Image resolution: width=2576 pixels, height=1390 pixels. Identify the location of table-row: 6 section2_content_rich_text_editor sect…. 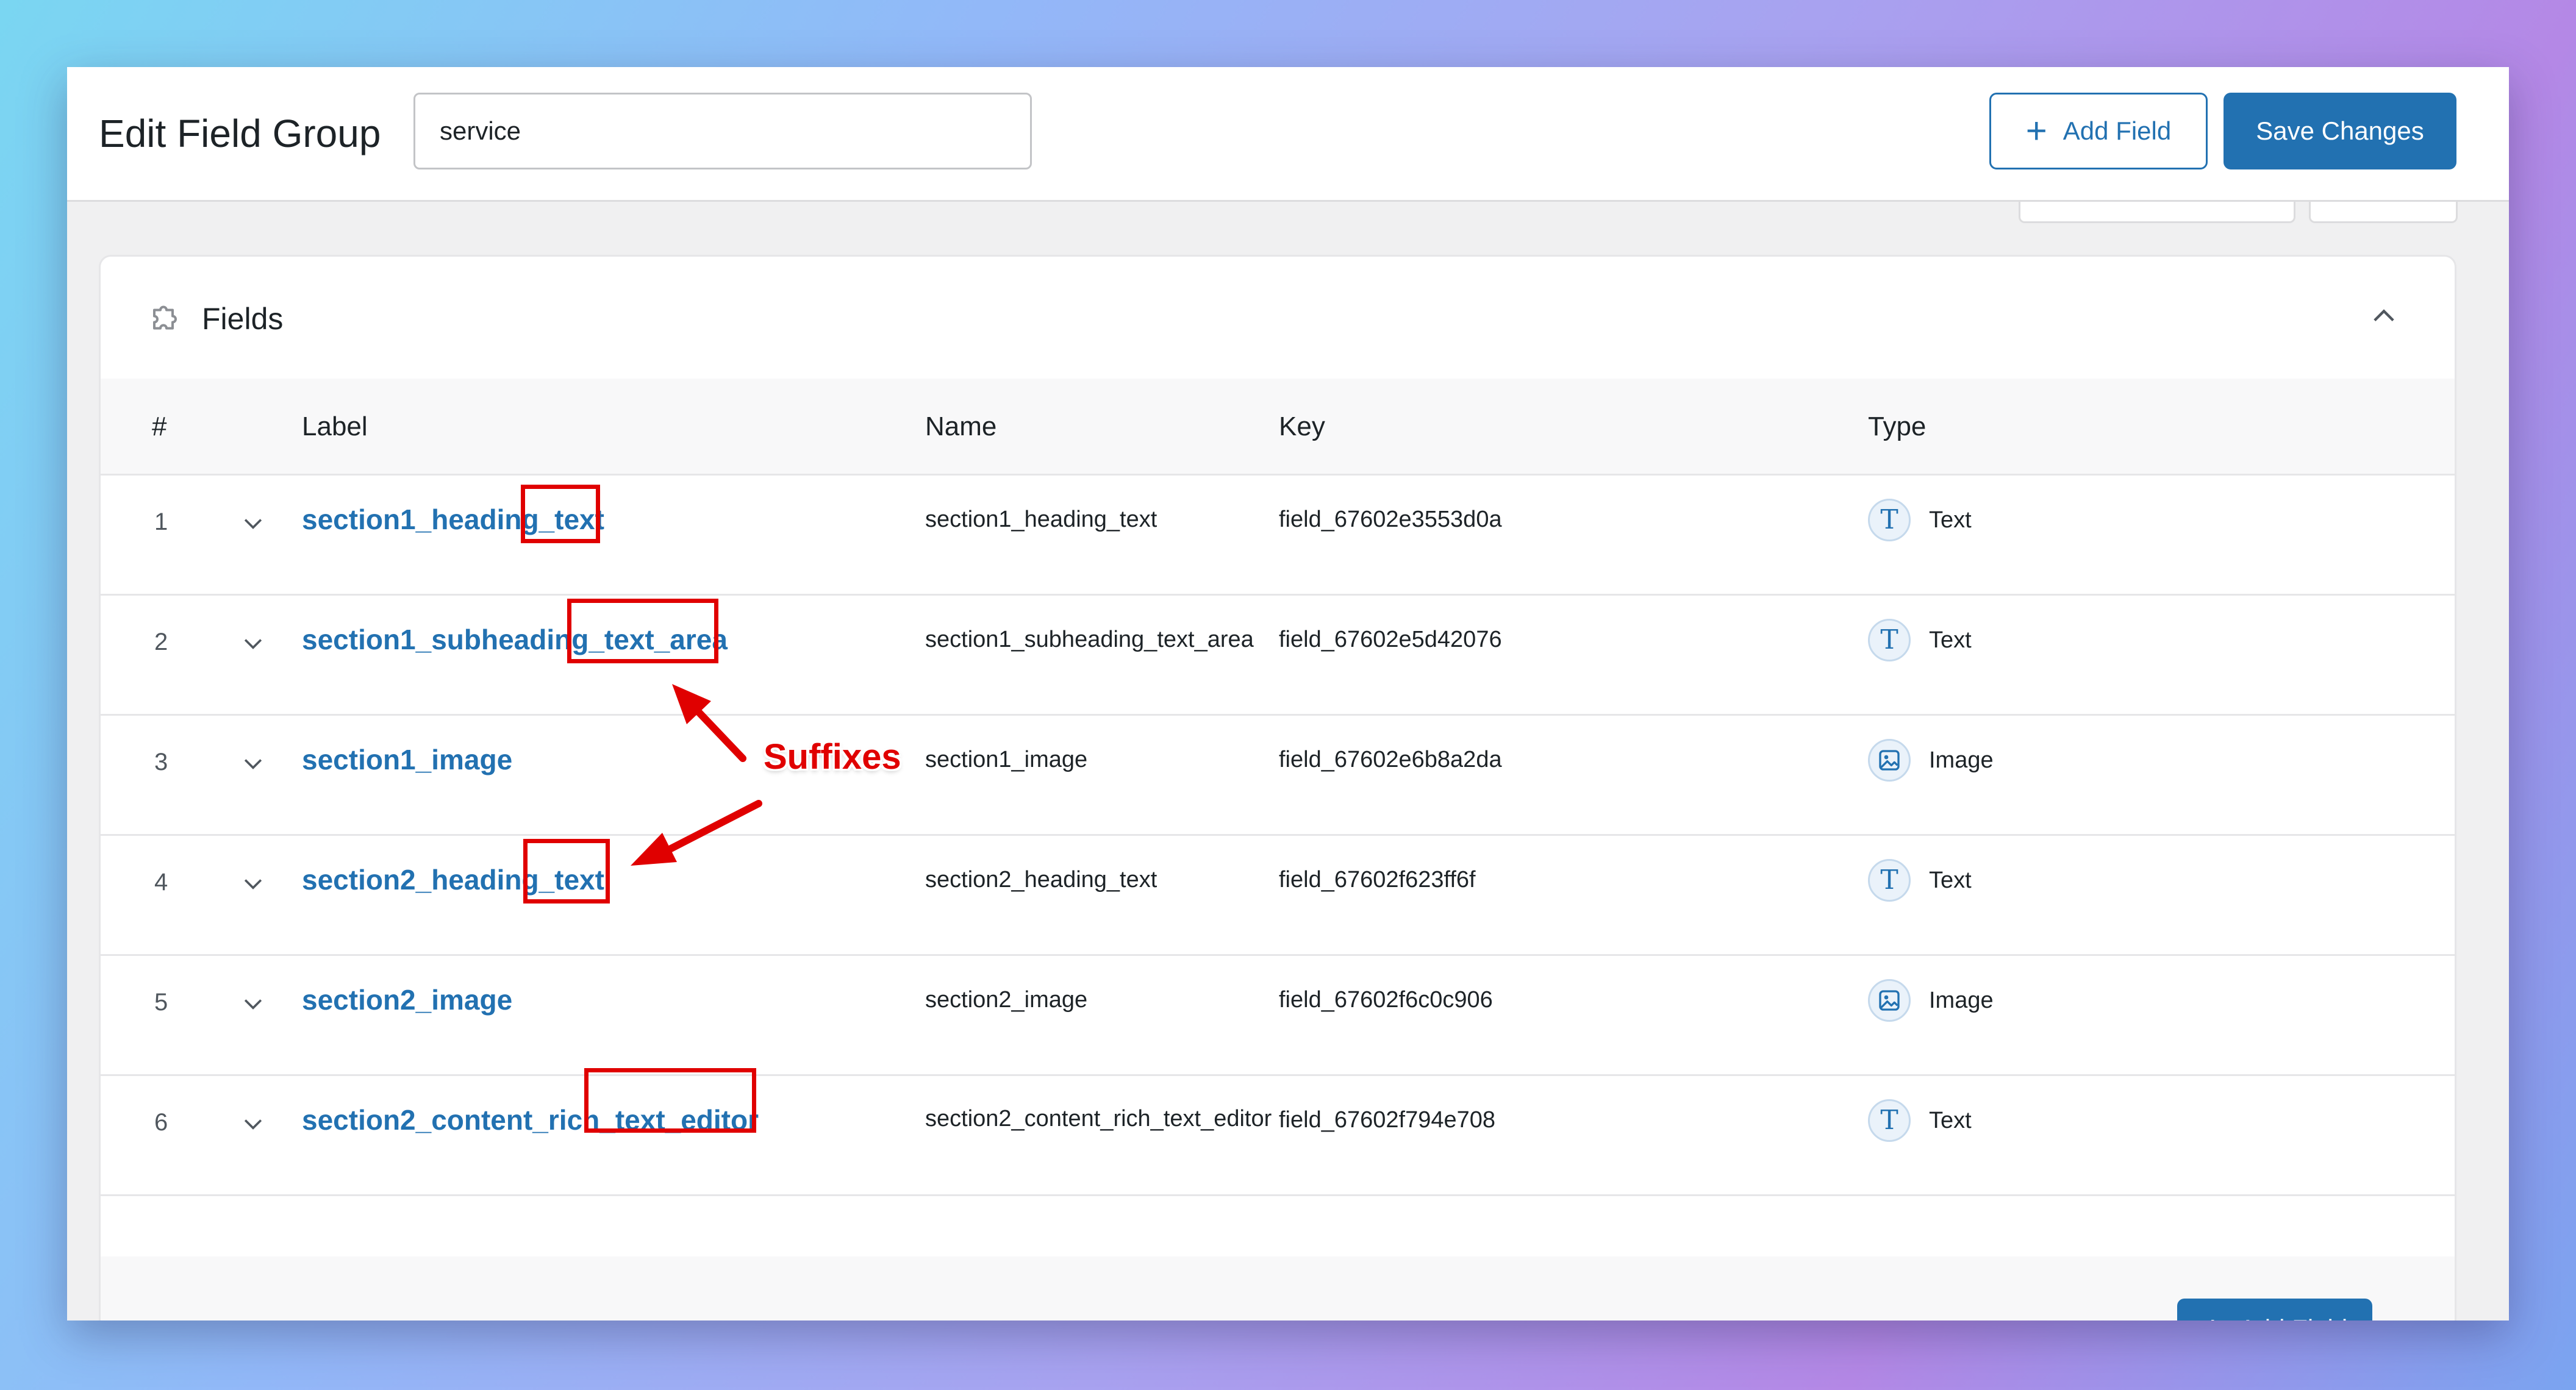
(1278, 1136).